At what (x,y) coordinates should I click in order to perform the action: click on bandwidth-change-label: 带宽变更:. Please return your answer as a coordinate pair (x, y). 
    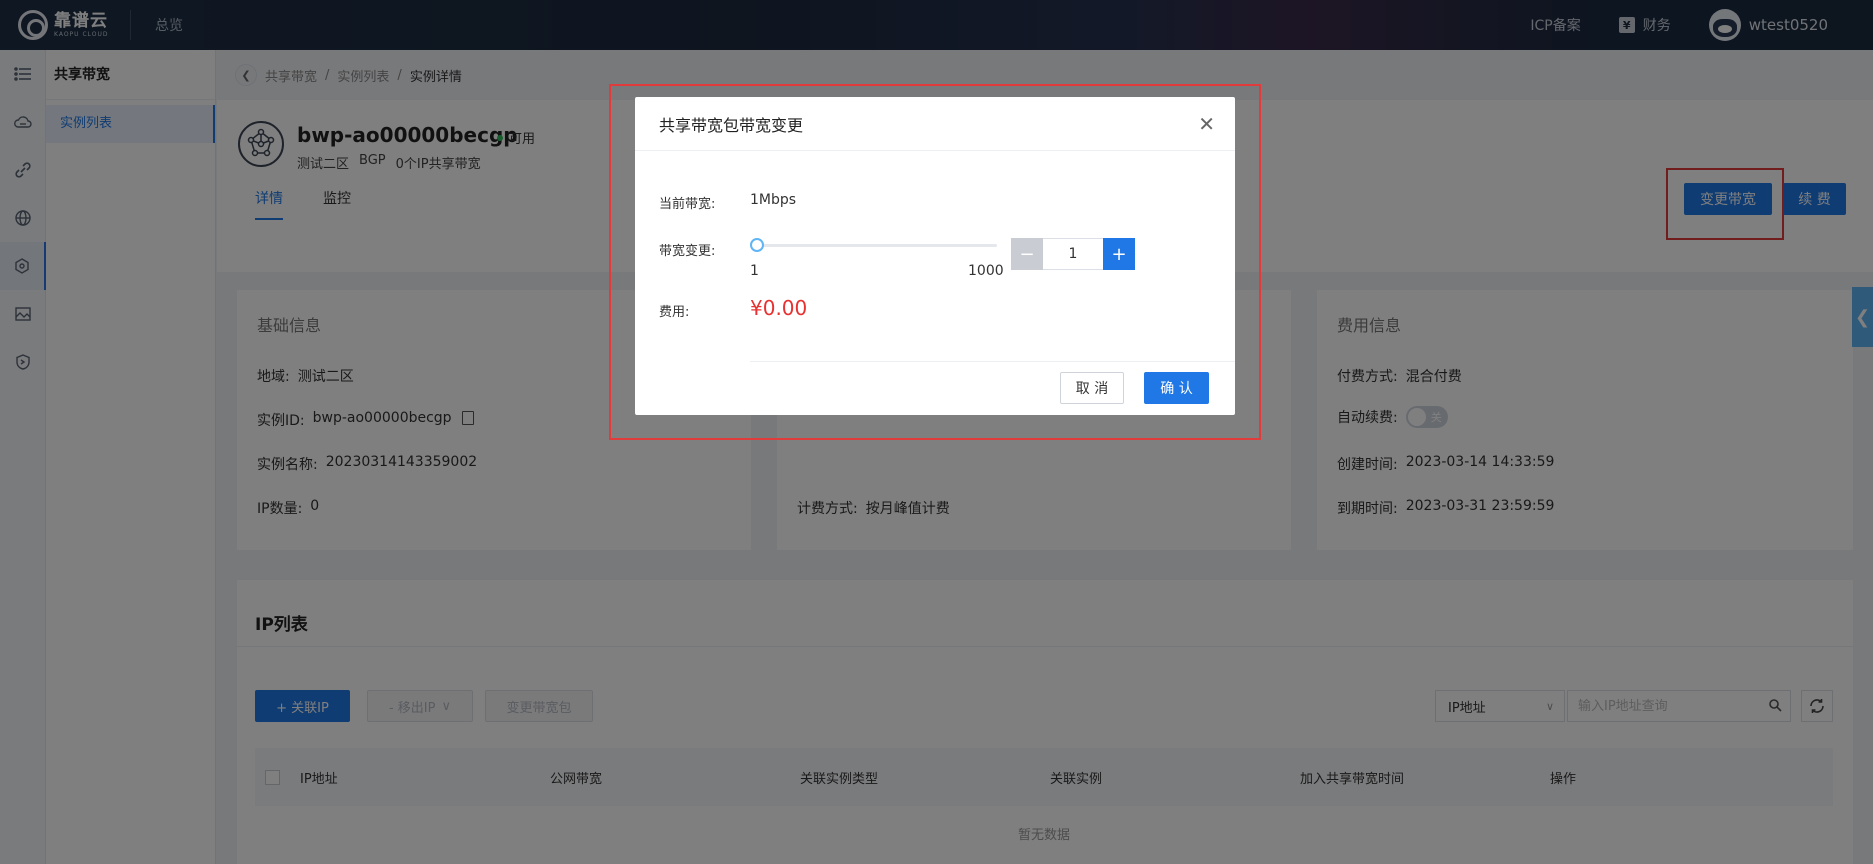
    Looking at the image, I should click on (687, 251).